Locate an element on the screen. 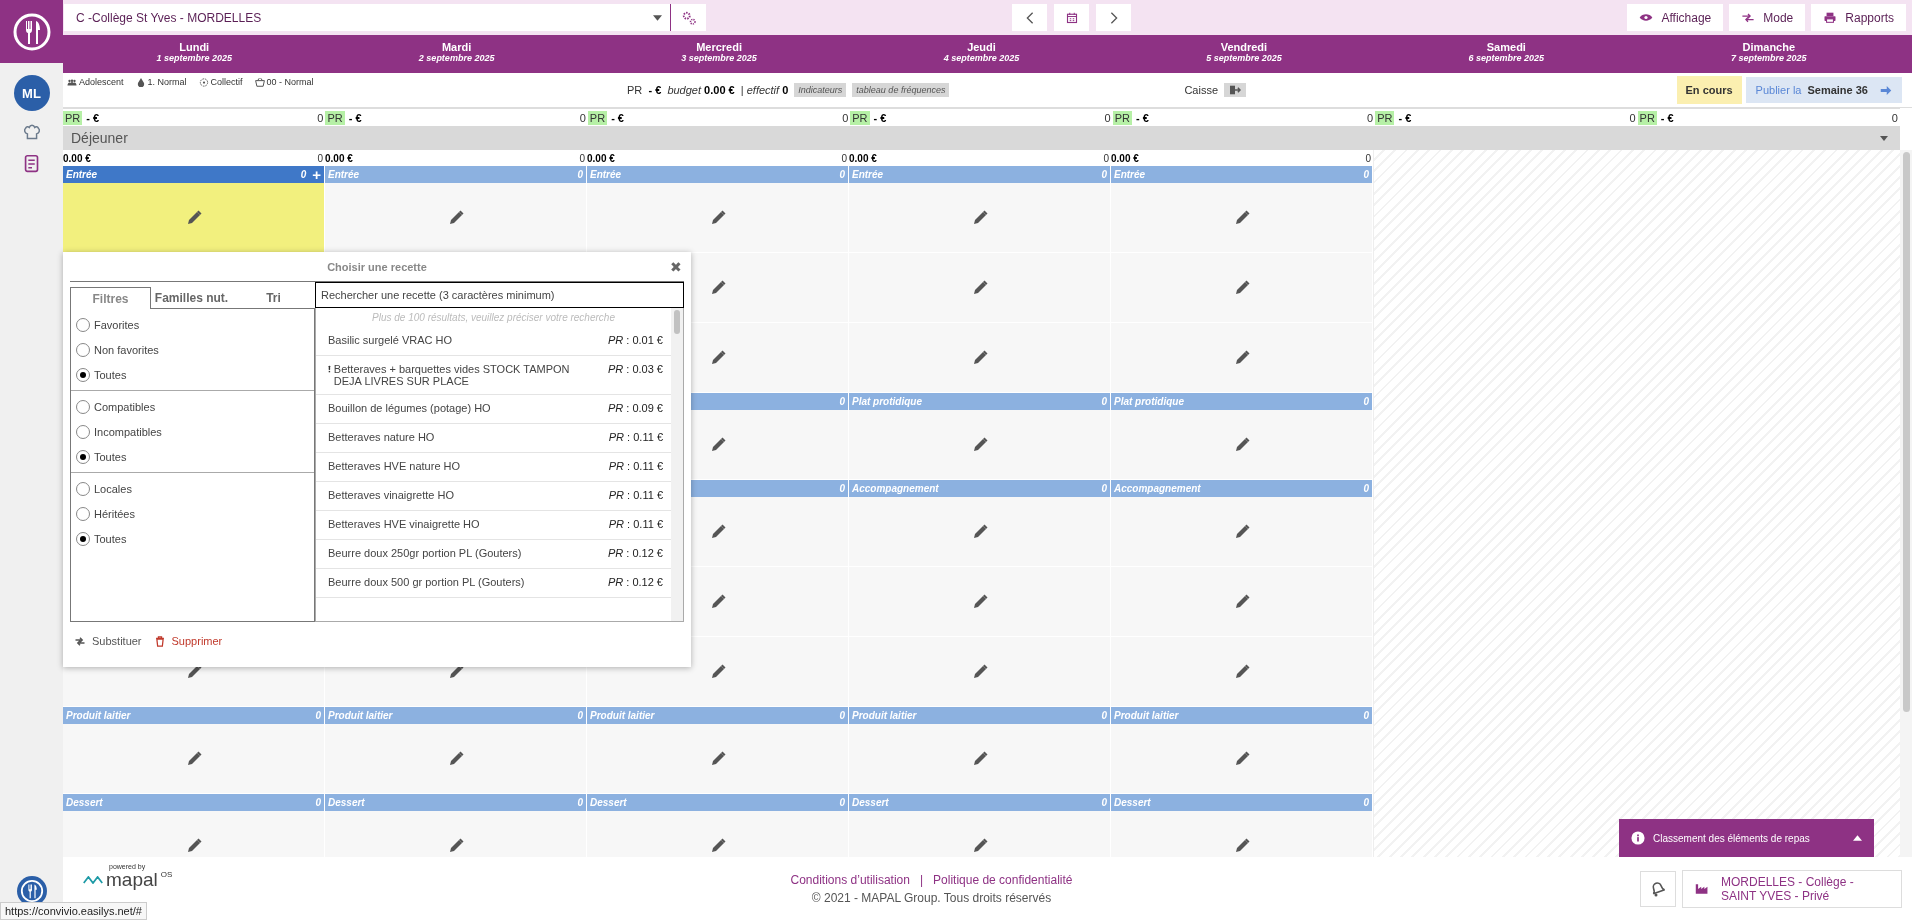 This screenshot has height=920, width=1912. arrow-icon is located at coordinates (1886, 90).